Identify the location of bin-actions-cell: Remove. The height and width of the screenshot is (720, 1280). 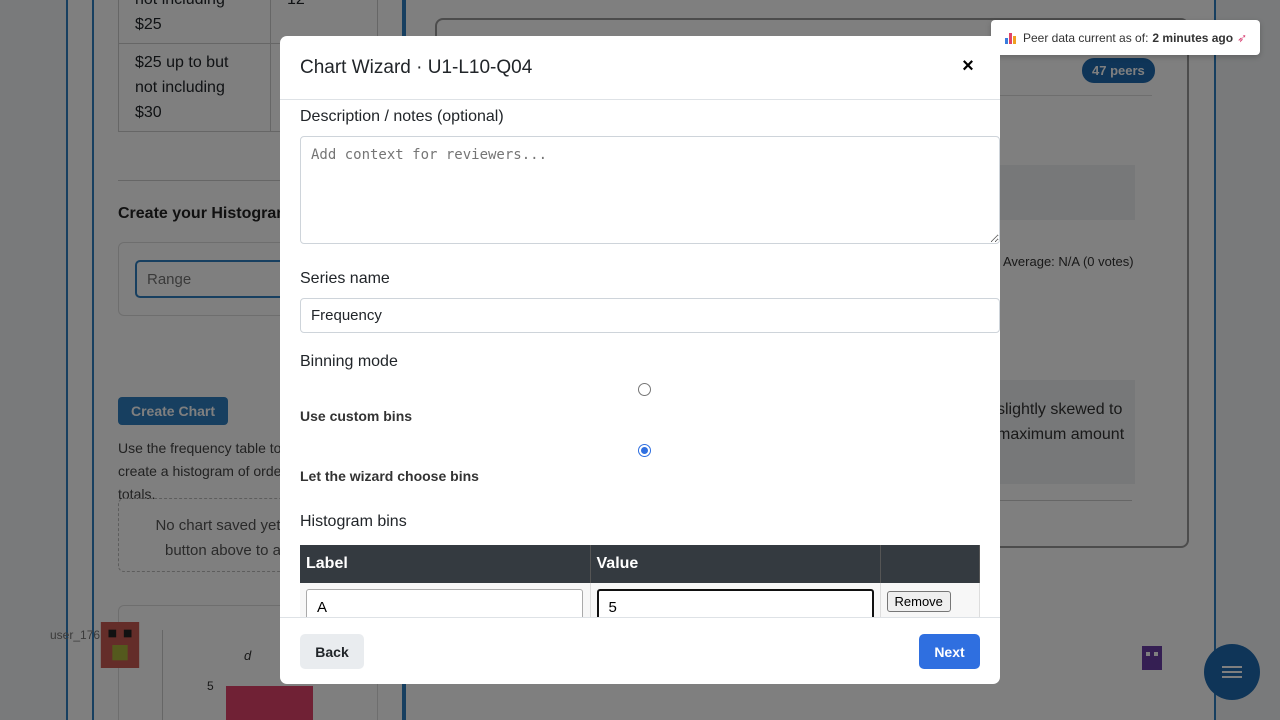
(930, 600).